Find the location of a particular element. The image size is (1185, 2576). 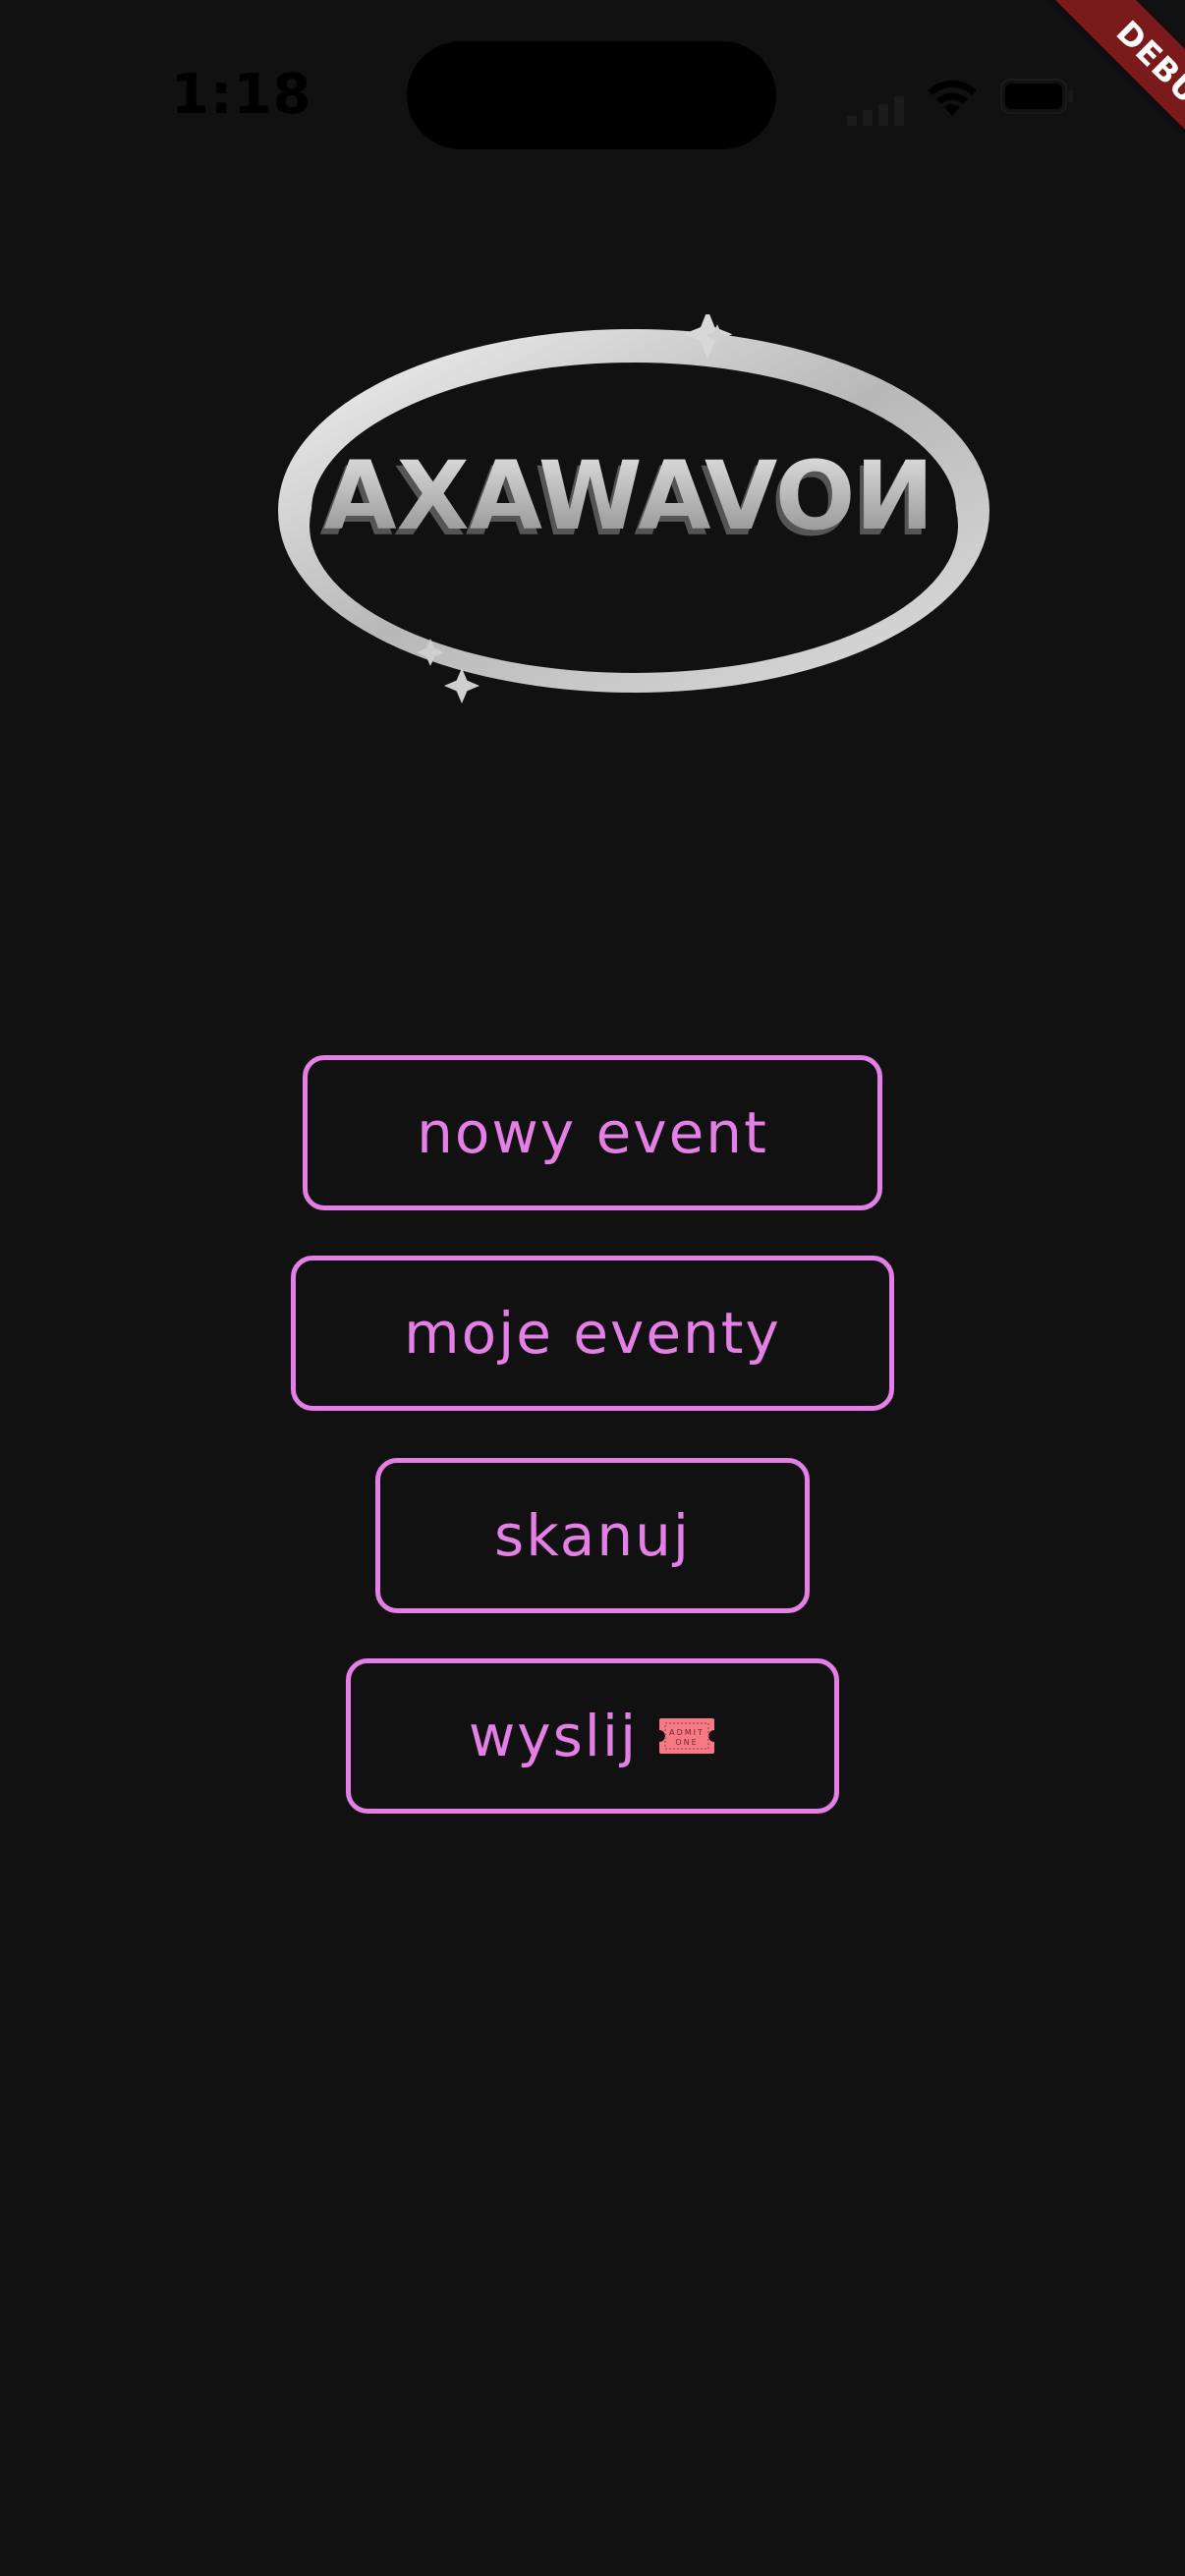

debug-label: DEBUG is located at coordinates (1146, 72).